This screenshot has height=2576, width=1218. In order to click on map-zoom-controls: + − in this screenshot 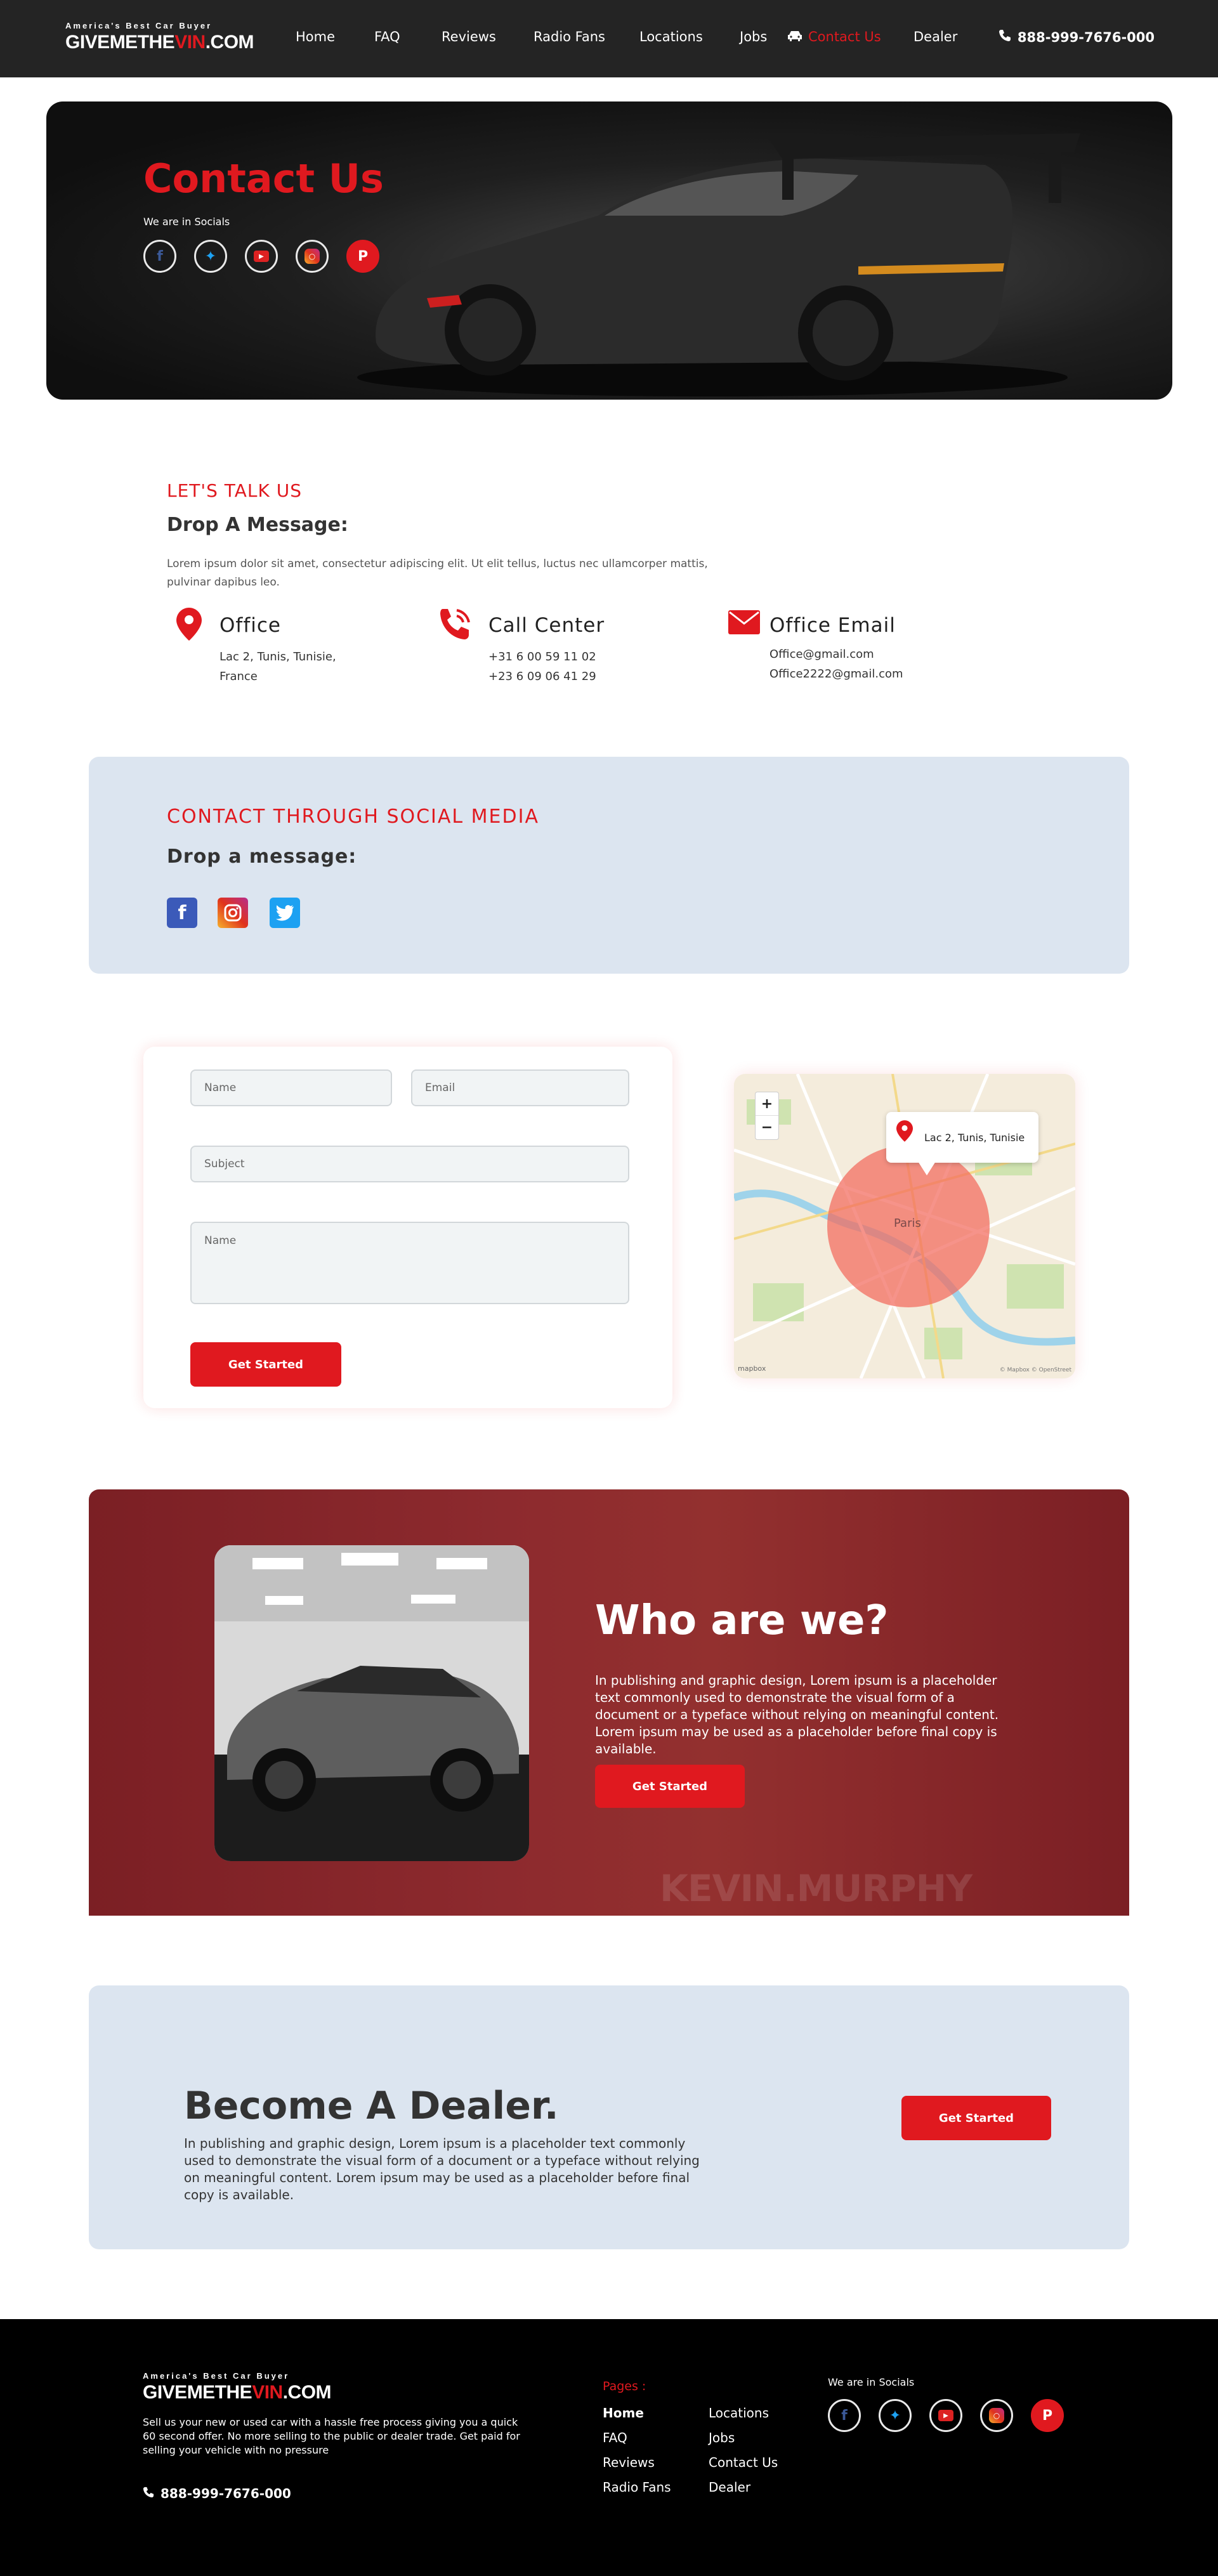, I will do `click(767, 1116)`.